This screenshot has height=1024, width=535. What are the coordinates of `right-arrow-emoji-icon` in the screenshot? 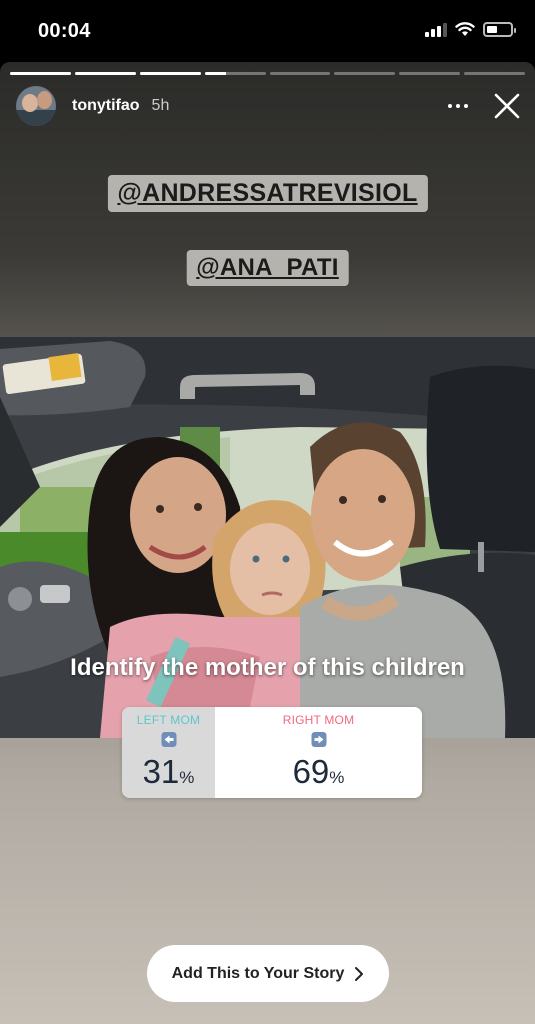 It's located at (318, 739).